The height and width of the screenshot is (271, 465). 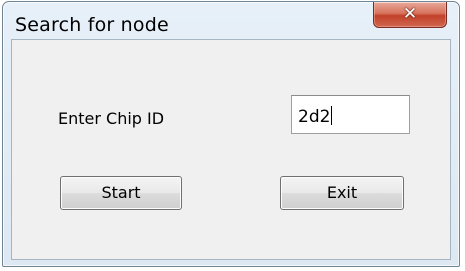 I want to click on window-title: Search for node, so click(x=92, y=25).